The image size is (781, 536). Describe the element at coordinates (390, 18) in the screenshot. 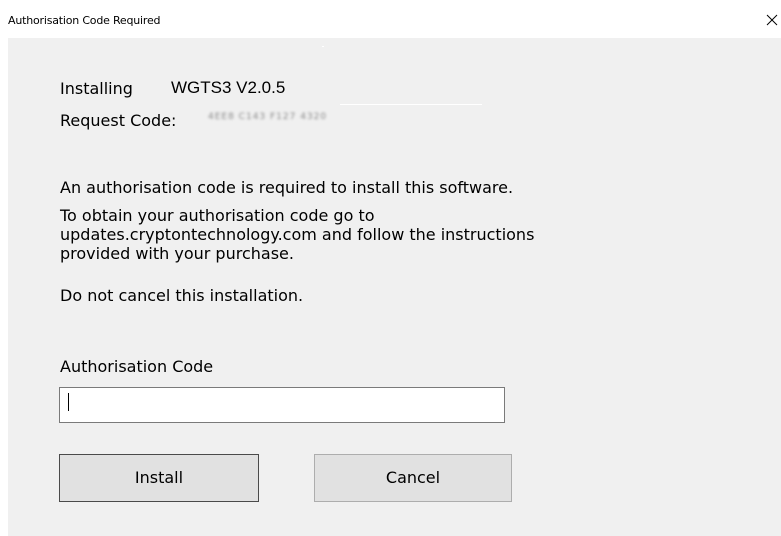

I see `title-bar: Authorisation Code Required` at that location.